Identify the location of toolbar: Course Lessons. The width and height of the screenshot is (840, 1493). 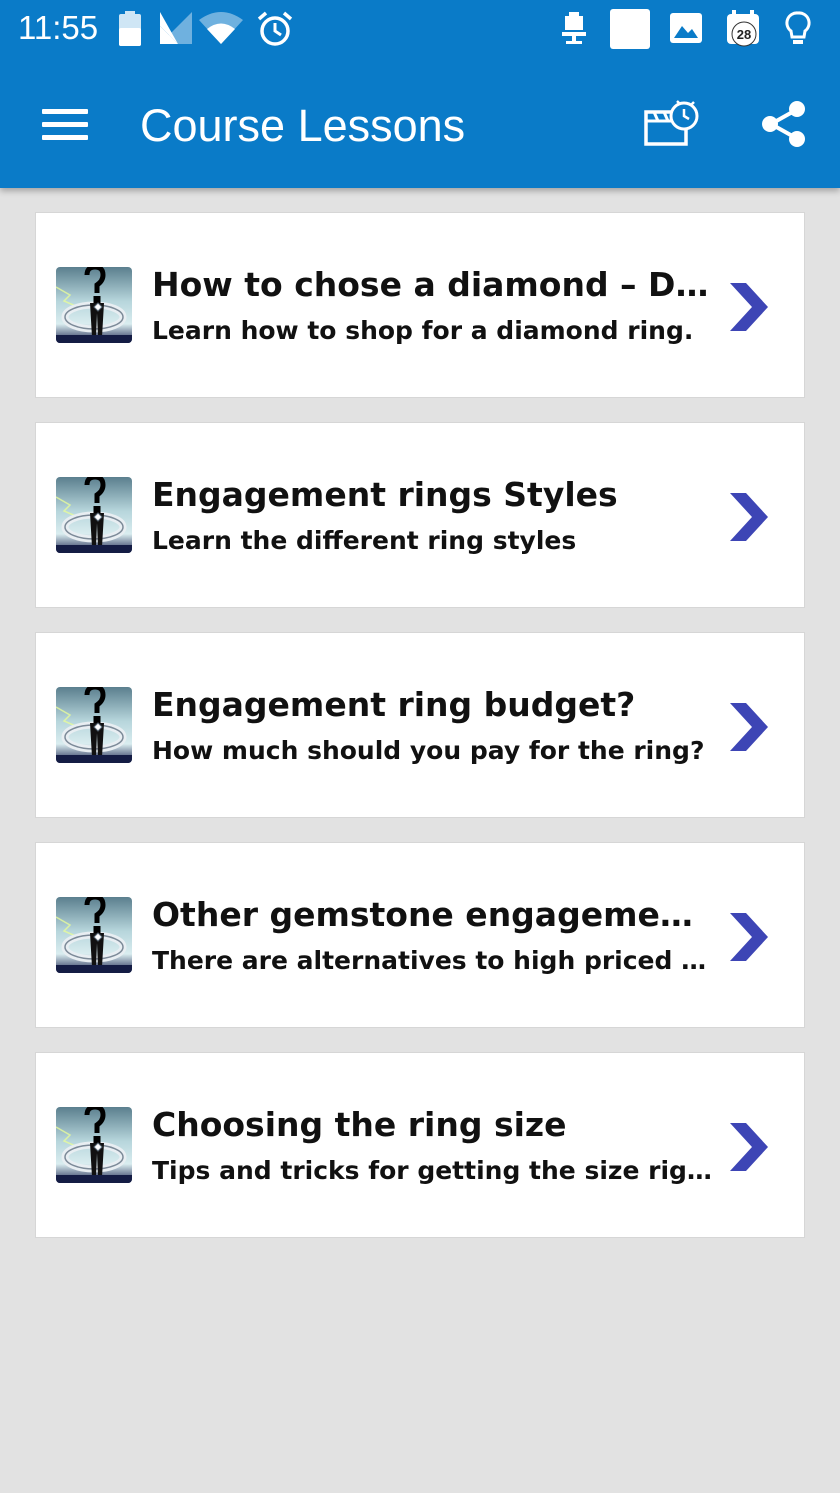
(420, 123).